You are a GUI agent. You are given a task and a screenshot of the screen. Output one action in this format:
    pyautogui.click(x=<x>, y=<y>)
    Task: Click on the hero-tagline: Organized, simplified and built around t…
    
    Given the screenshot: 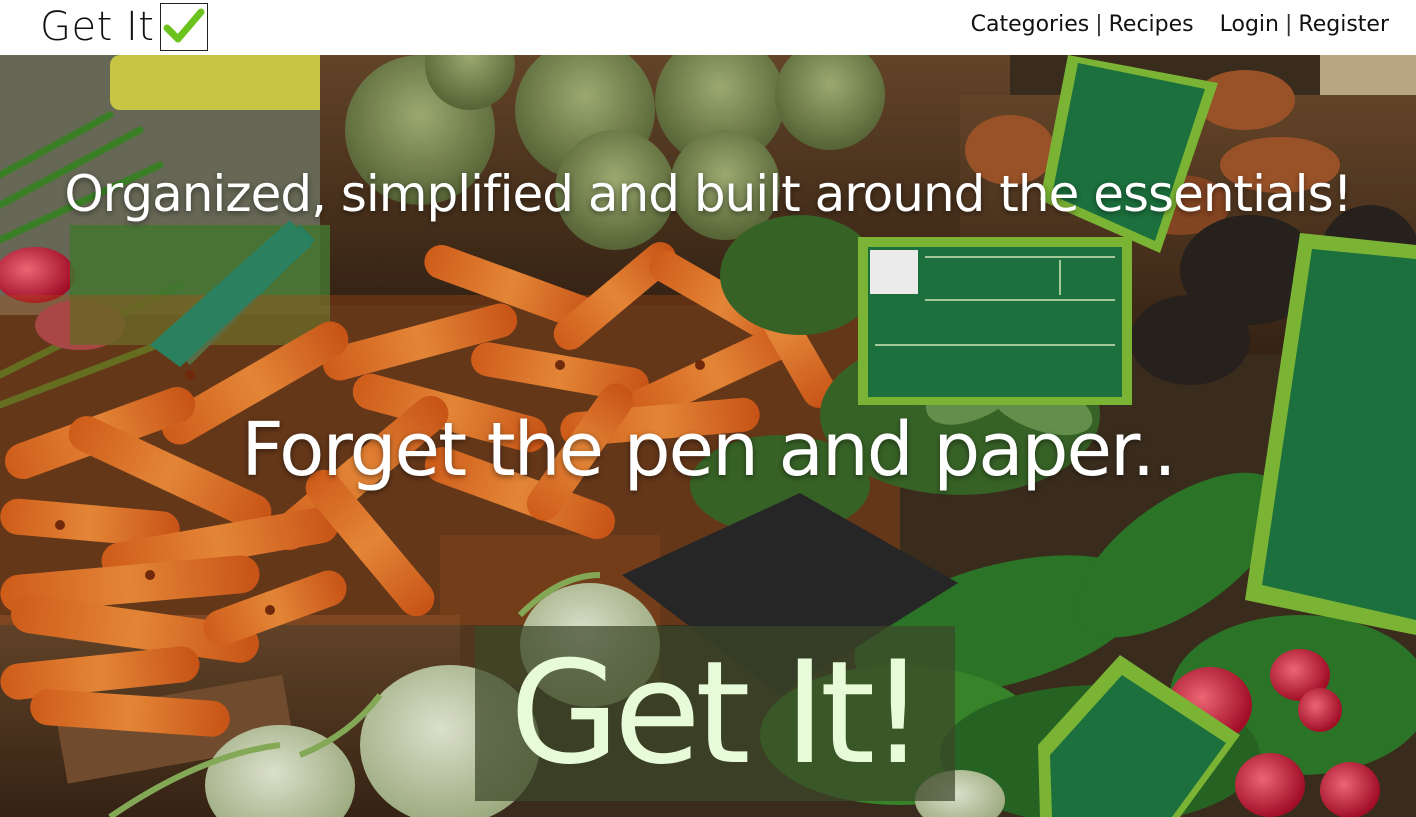 What is the action you would take?
    pyautogui.click(x=708, y=194)
    